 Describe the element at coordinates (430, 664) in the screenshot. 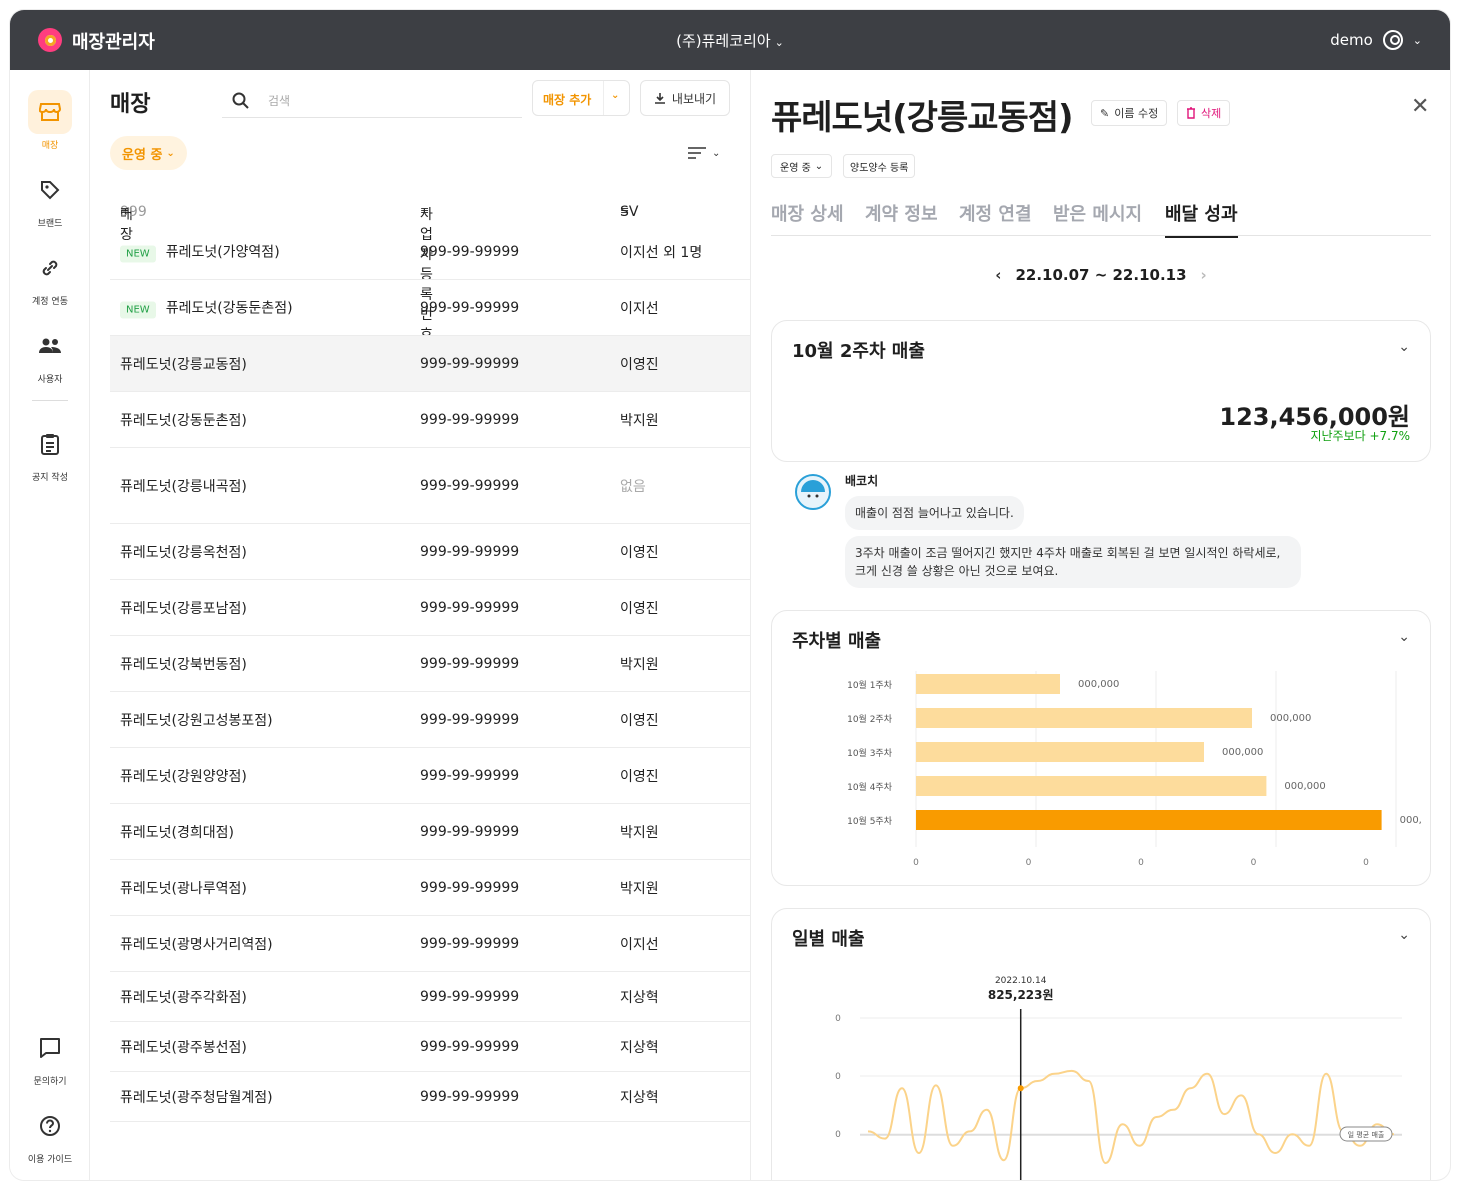

I see `table-row: 퓨레도넛(강북번동점) 999-99-99999 박지원` at that location.